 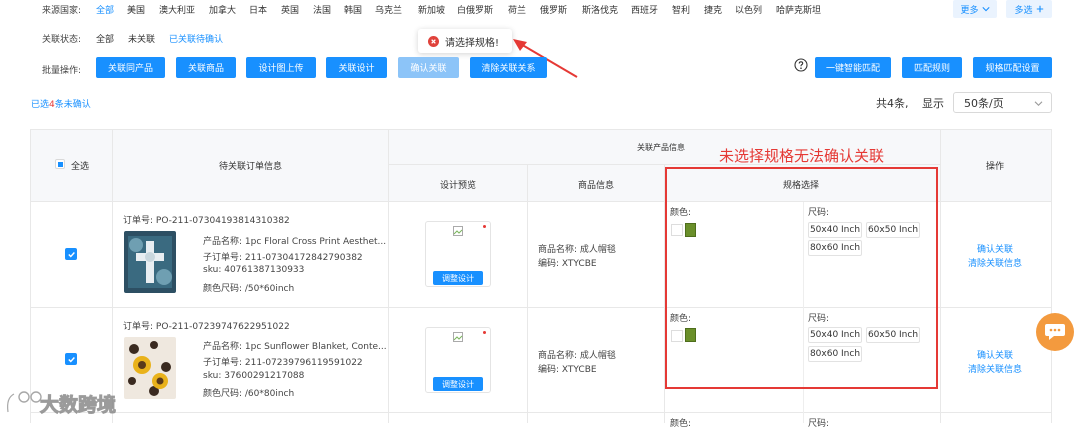 I want to click on page-size-value: 50条/页, so click(x=984, y=103).